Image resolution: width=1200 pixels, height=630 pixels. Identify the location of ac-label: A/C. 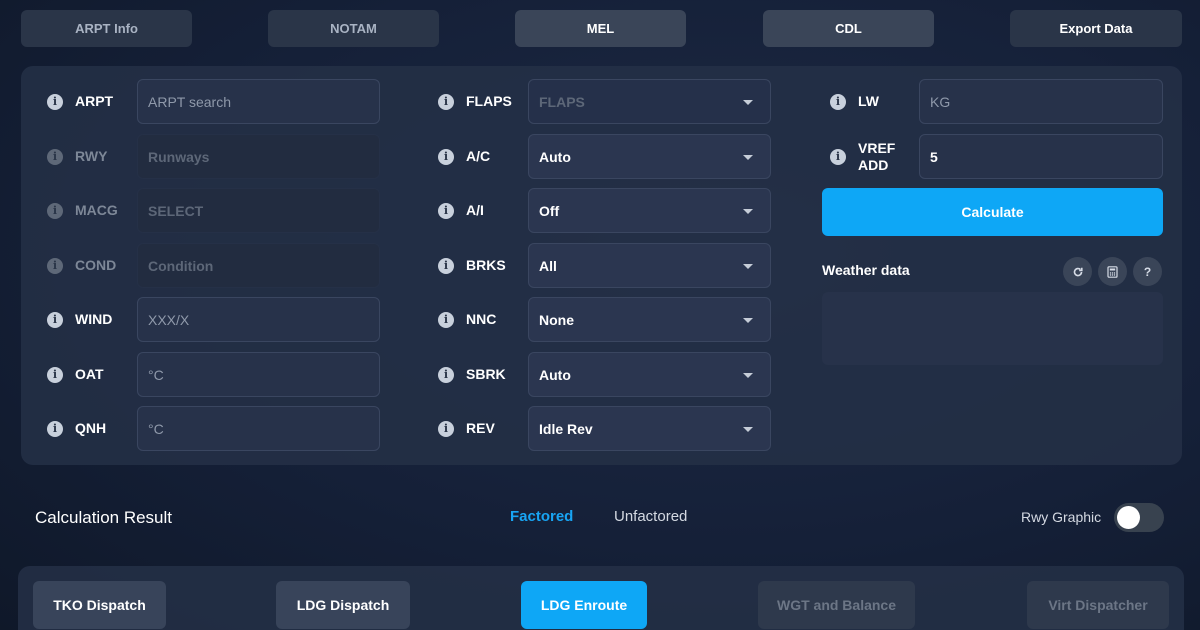
(478, 156).